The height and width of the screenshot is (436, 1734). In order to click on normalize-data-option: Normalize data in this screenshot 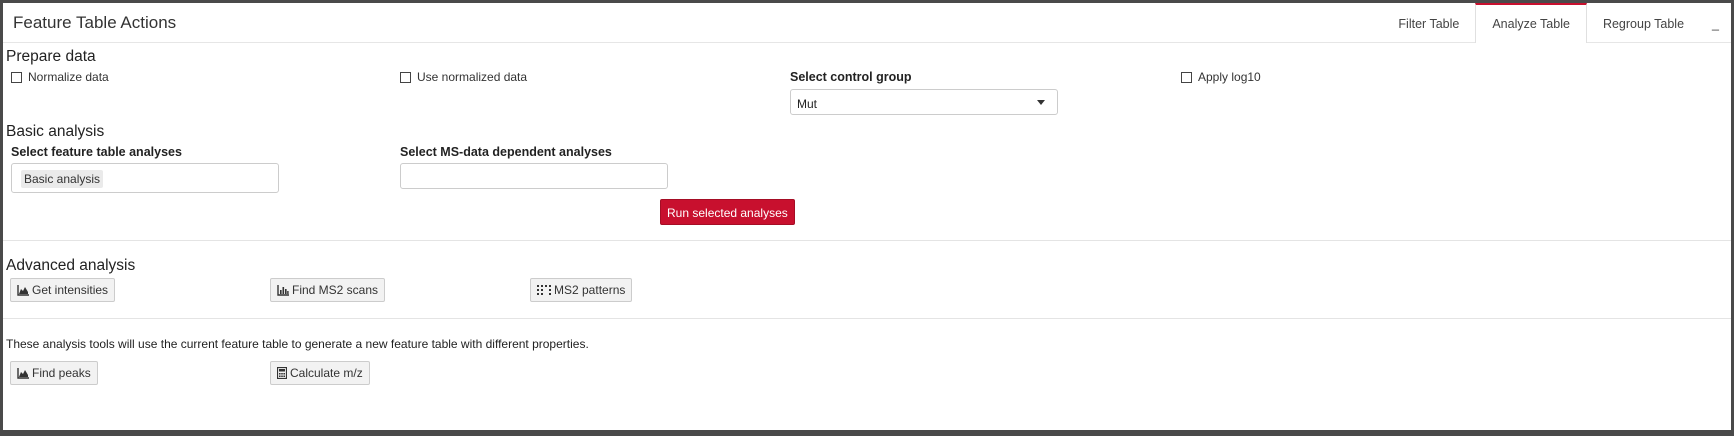, I will do `click(60, 77)`.